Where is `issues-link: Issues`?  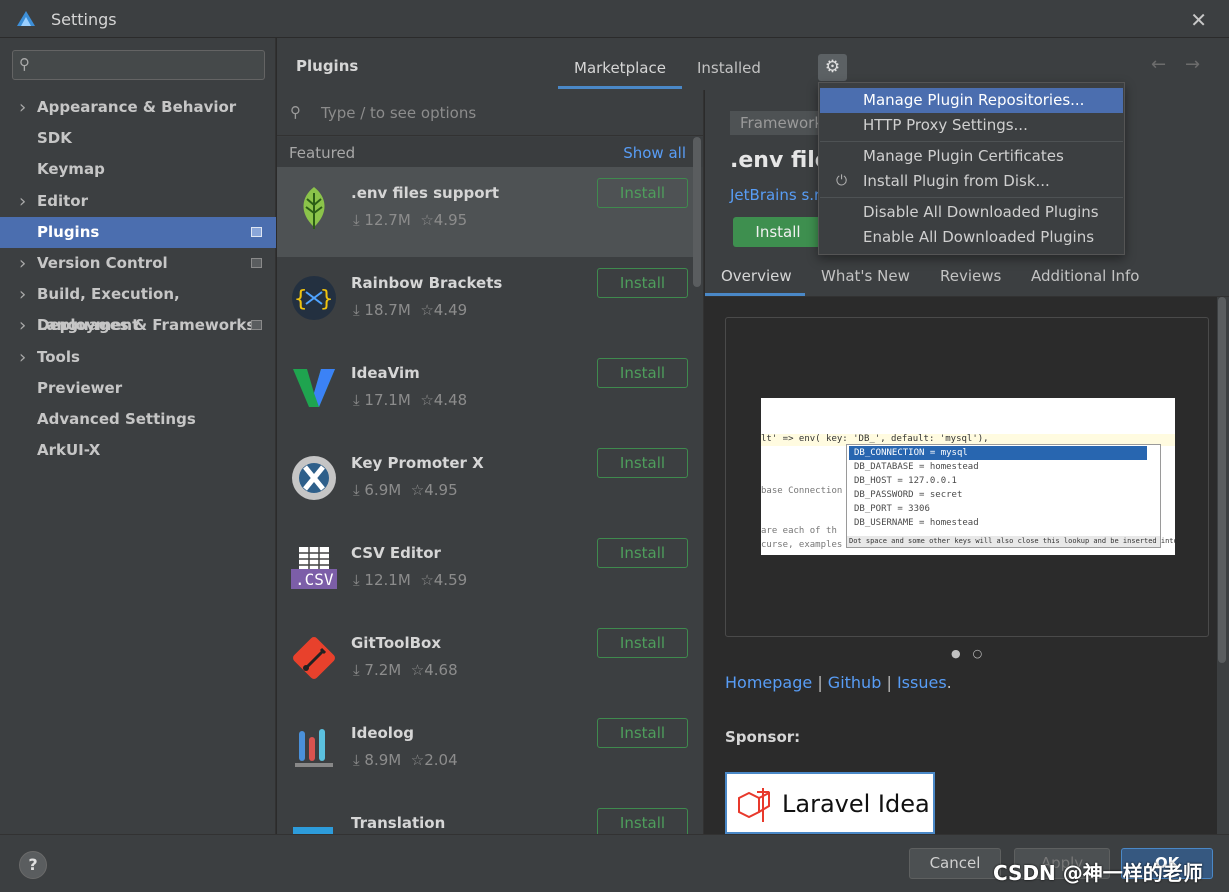 issues-link: Issues is located at coordinates (922, 682).